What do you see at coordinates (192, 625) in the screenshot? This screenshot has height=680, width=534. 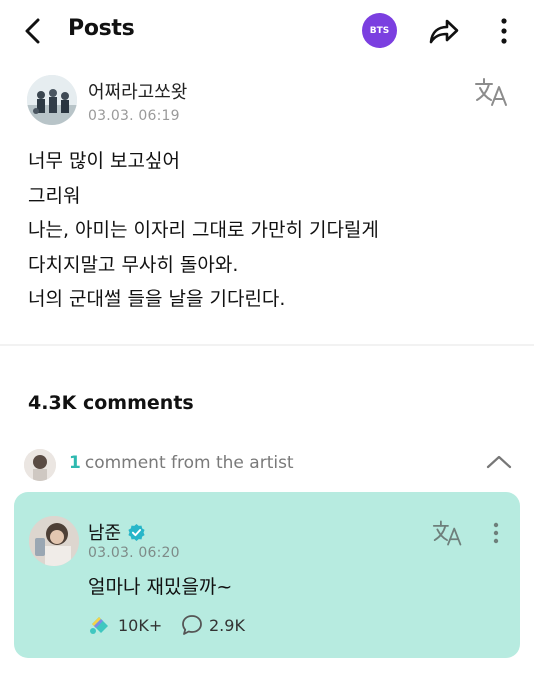 I see `comment-bubble-icon` at bounding box center [192, 625].